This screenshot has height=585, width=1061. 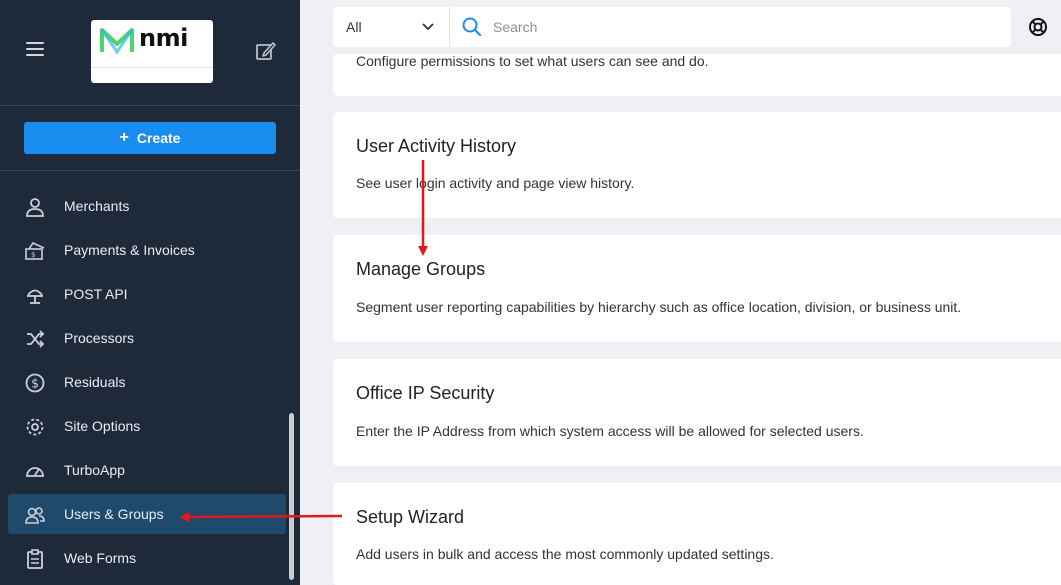 I want to click on users-icon, so click(x=35, y=515).